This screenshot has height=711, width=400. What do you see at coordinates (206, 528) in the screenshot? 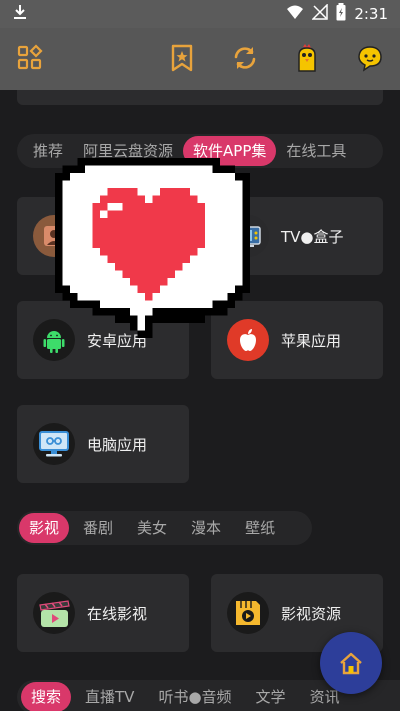
I see `tab-comics: 漫本` at bounding box center [206, 528].